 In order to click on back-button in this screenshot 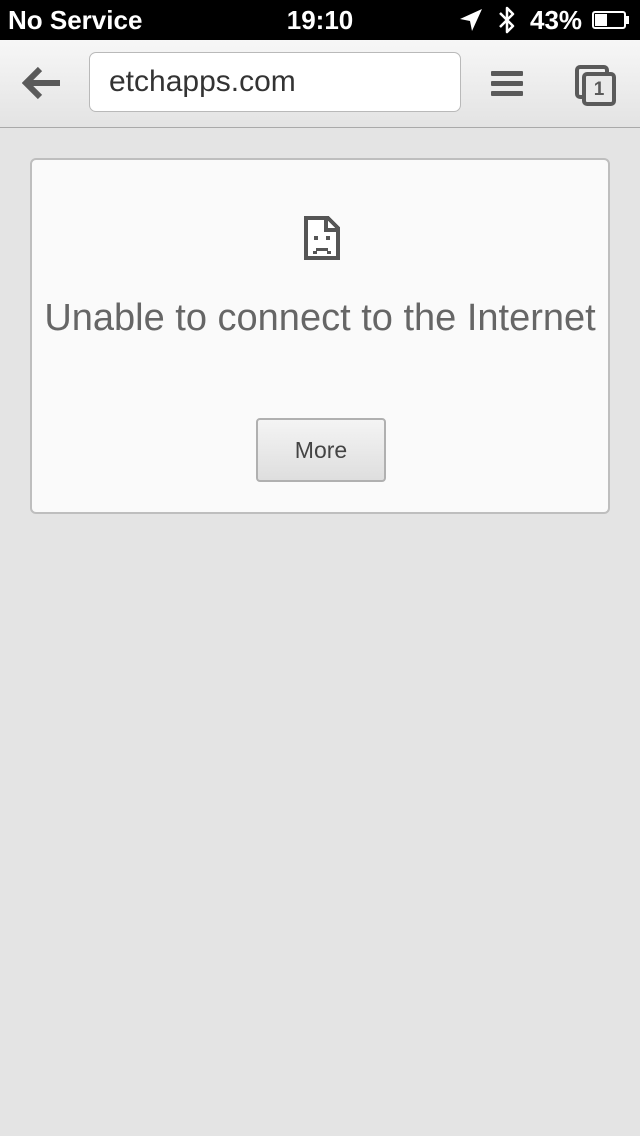, I will do `click(42, 83)`.